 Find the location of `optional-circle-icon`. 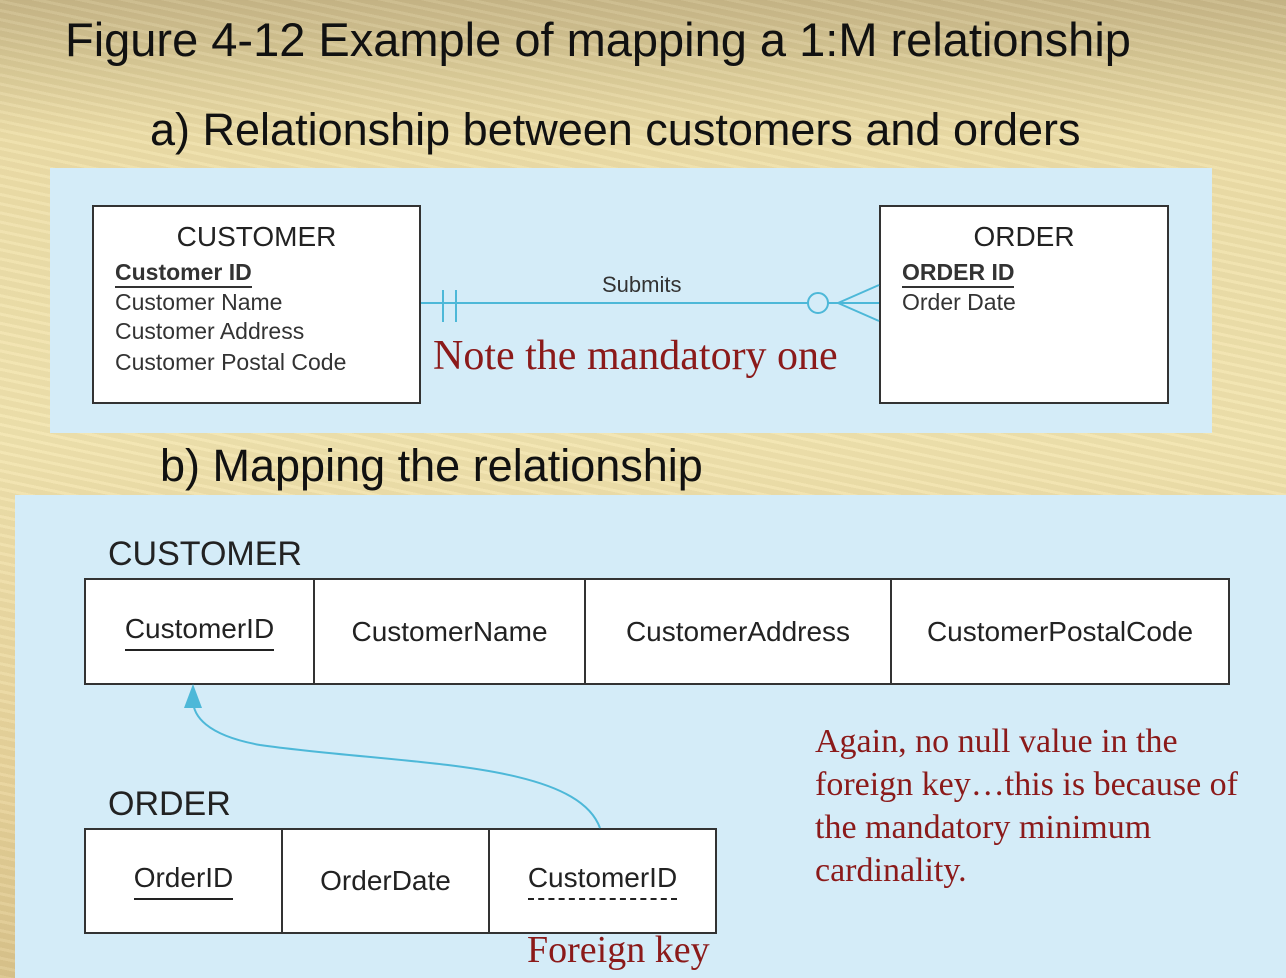

optional-circle-icon is located at coordinates (818, 303).